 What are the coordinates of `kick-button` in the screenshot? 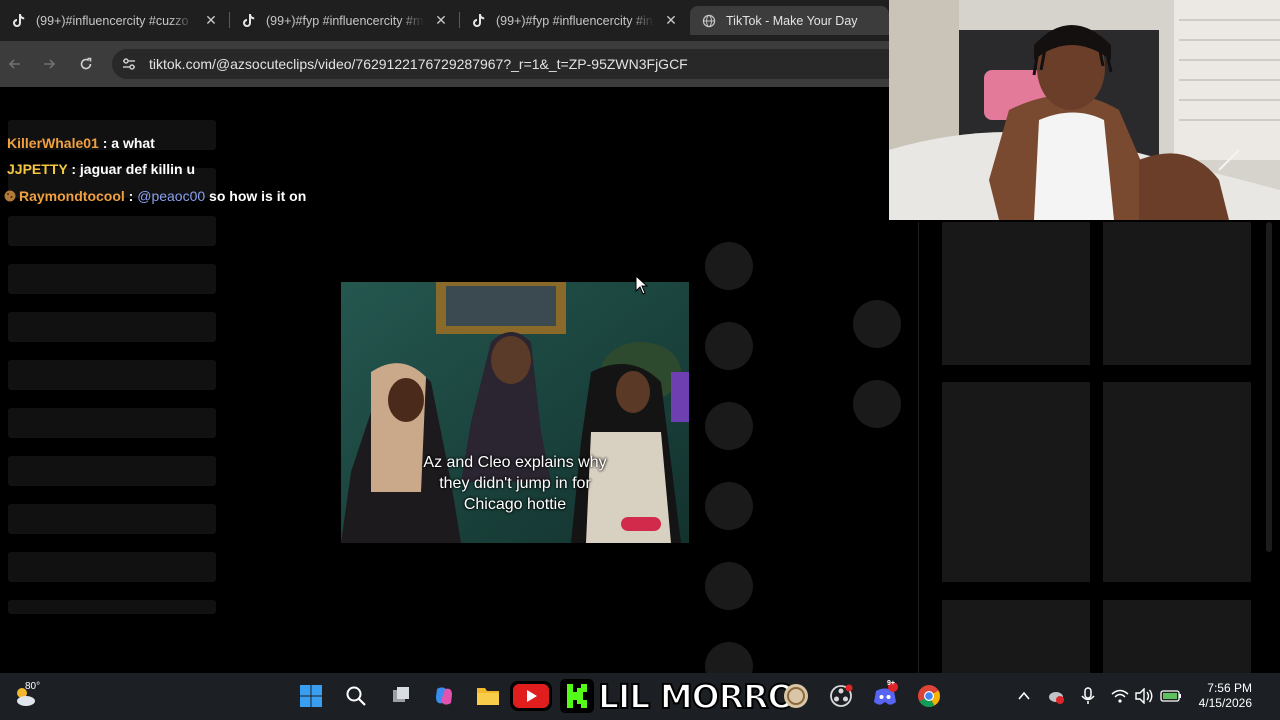 It's located at (577, 696).